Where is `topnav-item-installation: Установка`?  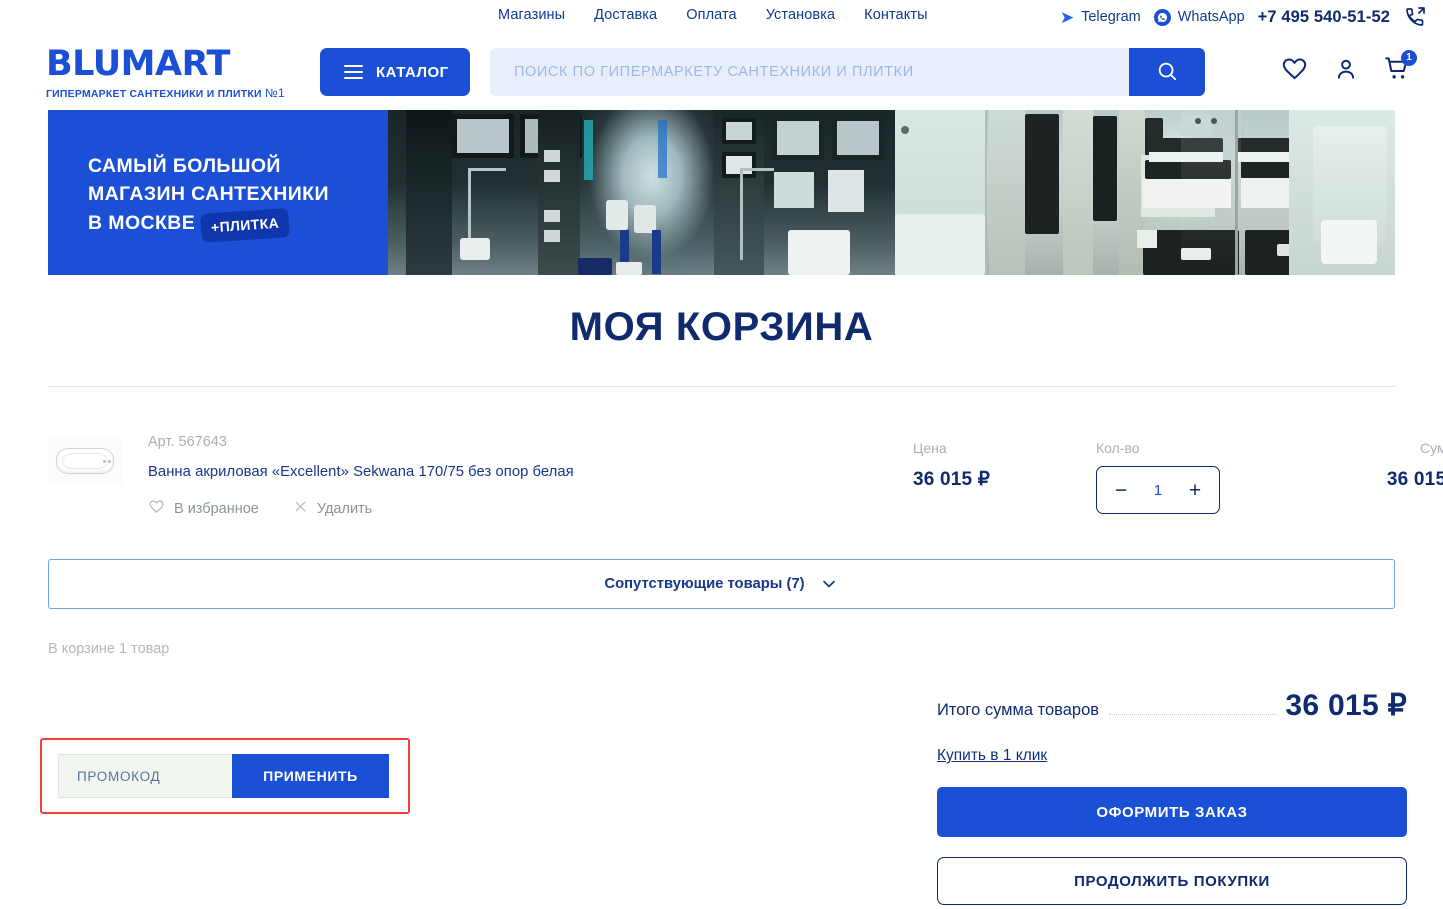
topnav-item-installation: Установка is located at coordinates (800, 15).